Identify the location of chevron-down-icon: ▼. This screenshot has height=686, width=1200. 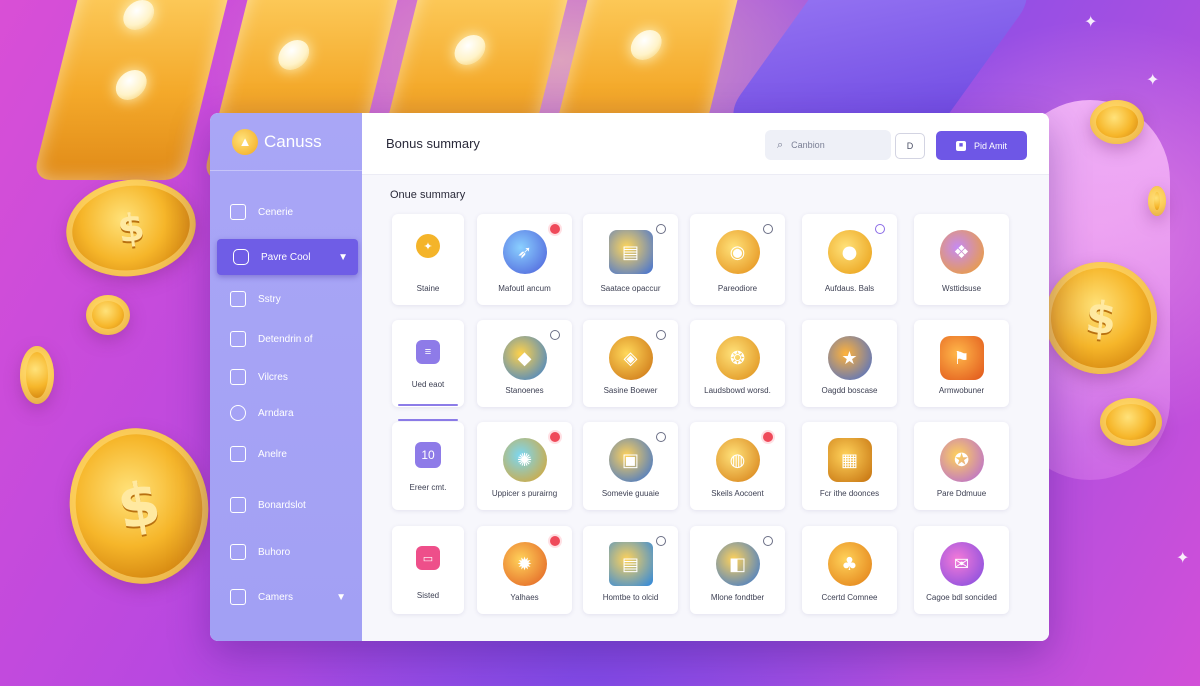
(341, 597).